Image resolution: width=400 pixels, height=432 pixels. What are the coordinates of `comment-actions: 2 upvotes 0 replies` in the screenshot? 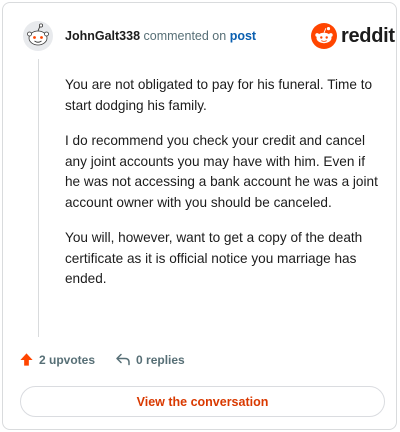 It's located at (102, 359).